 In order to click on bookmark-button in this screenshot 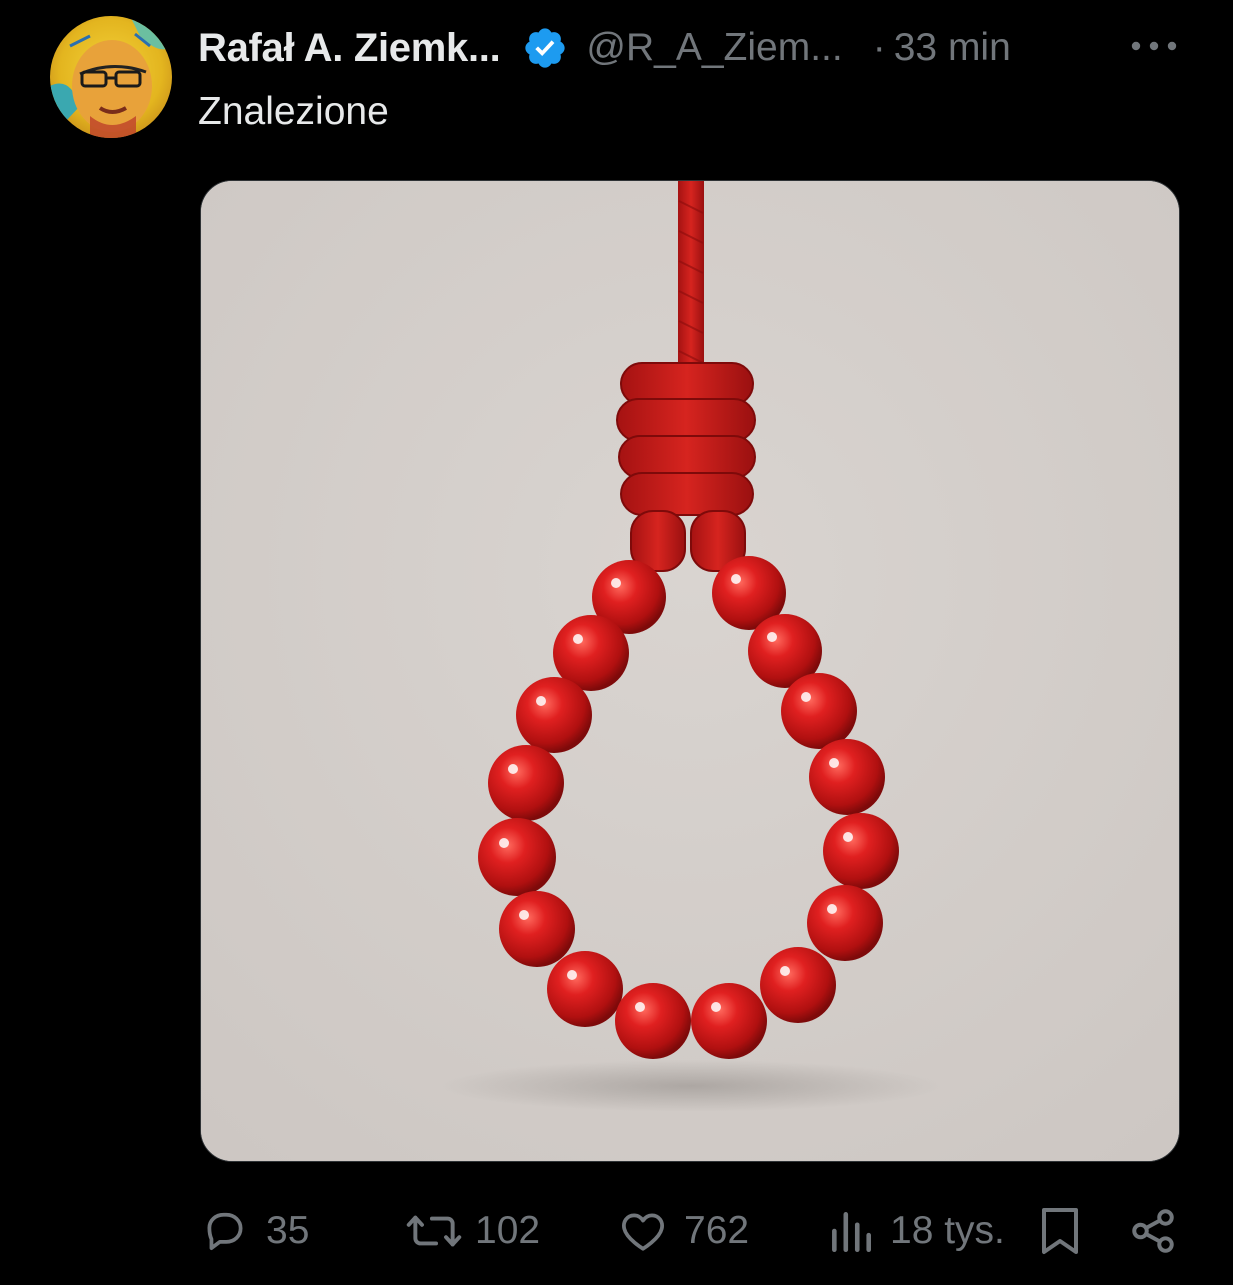, I will do `click(1060, 1231)`.